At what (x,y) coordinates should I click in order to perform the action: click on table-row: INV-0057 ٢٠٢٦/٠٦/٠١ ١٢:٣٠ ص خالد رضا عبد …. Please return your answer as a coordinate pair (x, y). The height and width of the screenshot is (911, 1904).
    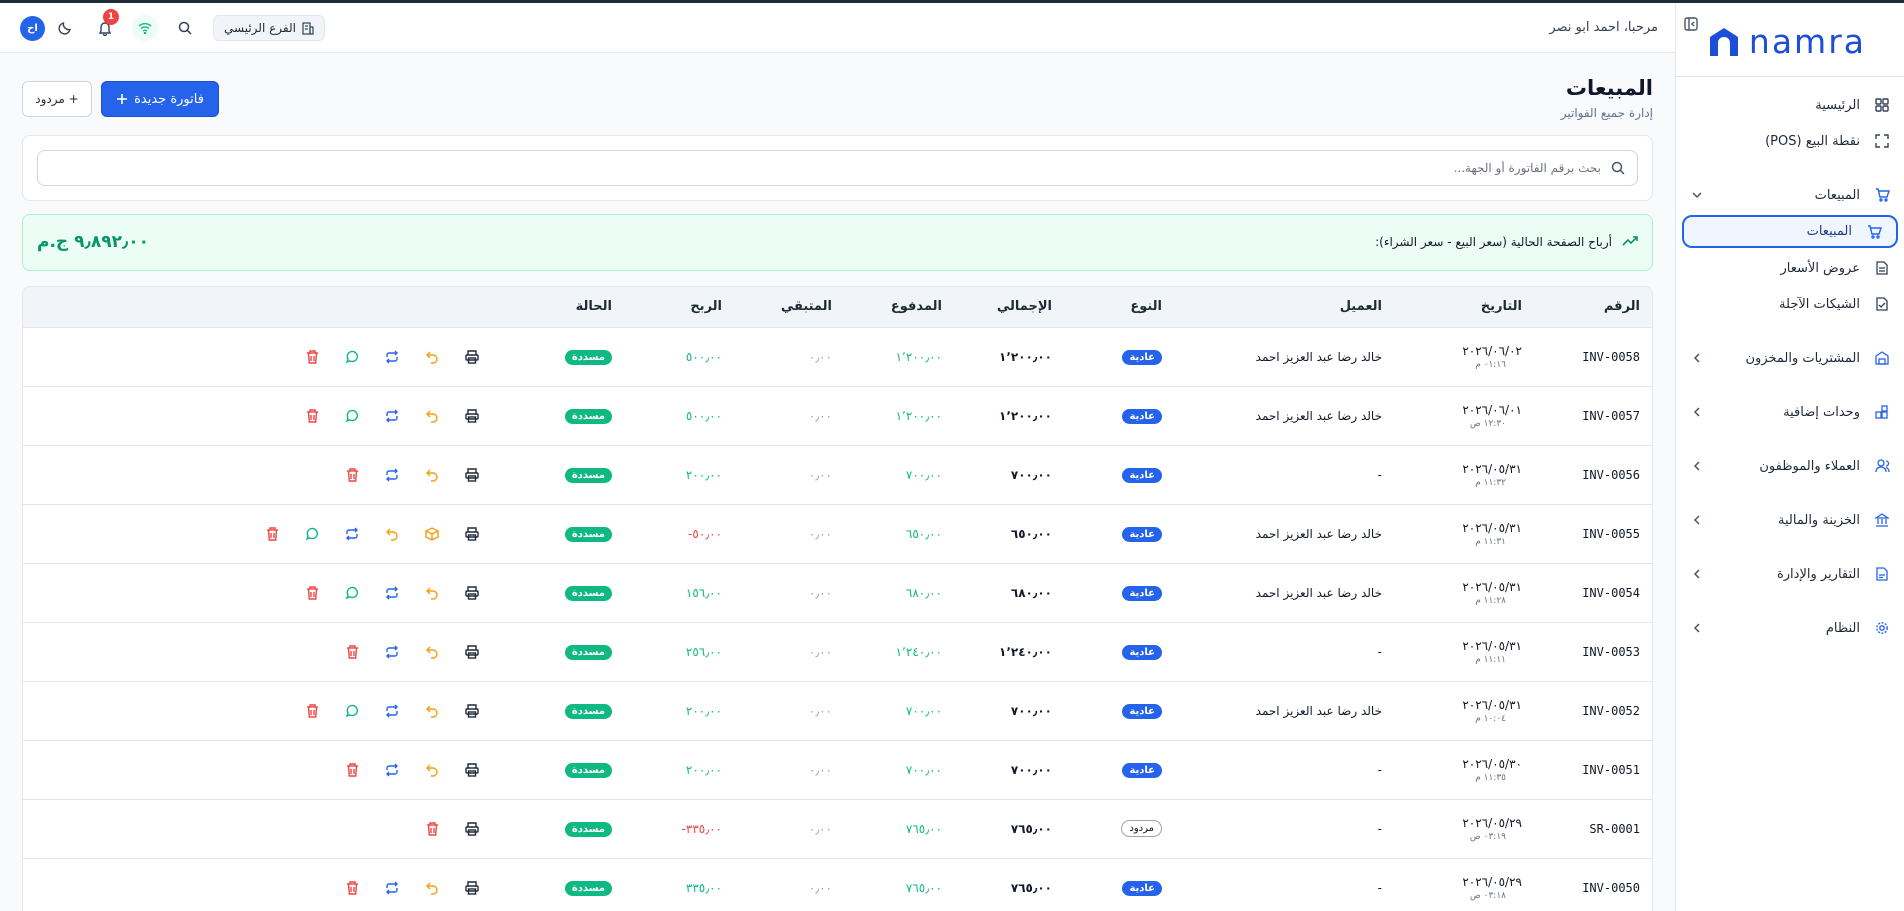
    Looking at the image, I should click on (837, 415).